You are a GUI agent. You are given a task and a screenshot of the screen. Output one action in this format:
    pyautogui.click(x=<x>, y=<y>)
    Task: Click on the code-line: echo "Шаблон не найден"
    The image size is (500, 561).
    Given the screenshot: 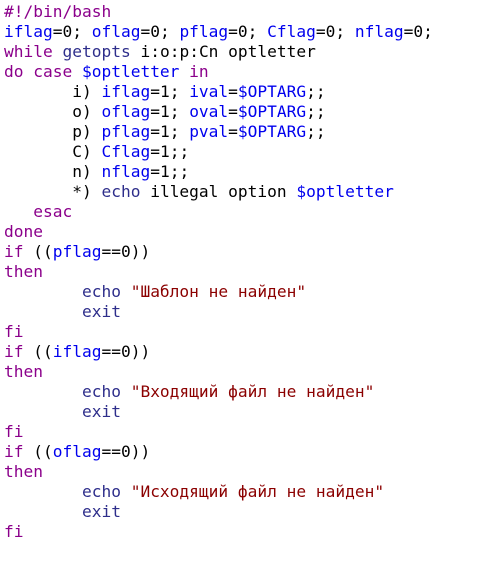 What is the action you would take?
    pyautogui.click(x=251, y=292)
    